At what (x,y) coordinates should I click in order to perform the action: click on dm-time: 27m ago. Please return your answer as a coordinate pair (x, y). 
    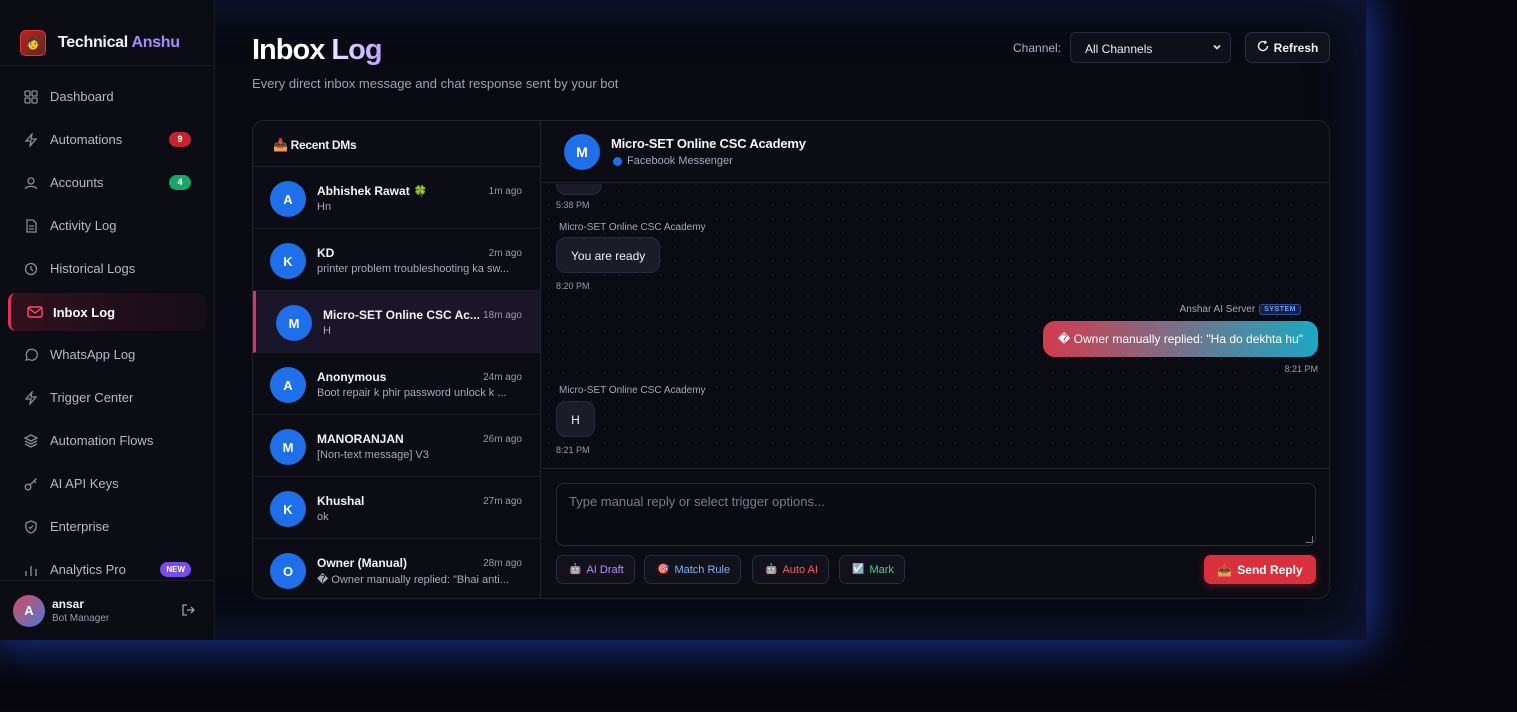
    Looking at the image, I should click on (502, 501).